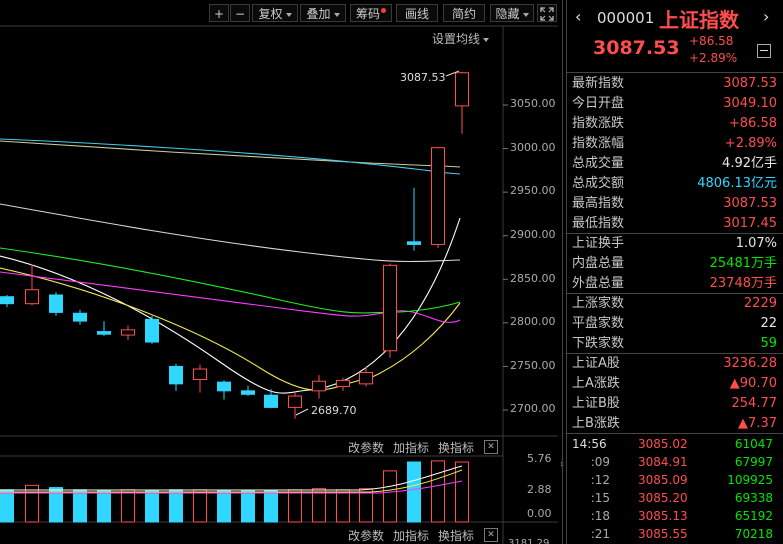 The width and height of the screenshot is (783, 544). Describe the element at coordinates (334, 410) in the screenshot. I see `low-price-annotation: 2689.70` at that location.